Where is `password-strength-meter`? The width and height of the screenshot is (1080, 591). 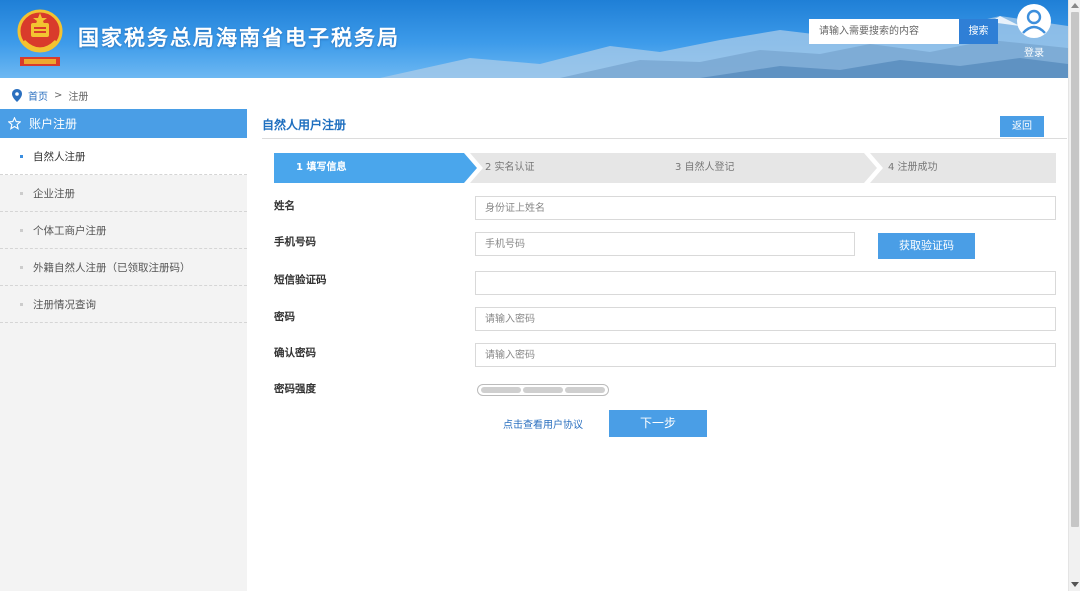 password-strength-meter is located at coordinates (543, 390).